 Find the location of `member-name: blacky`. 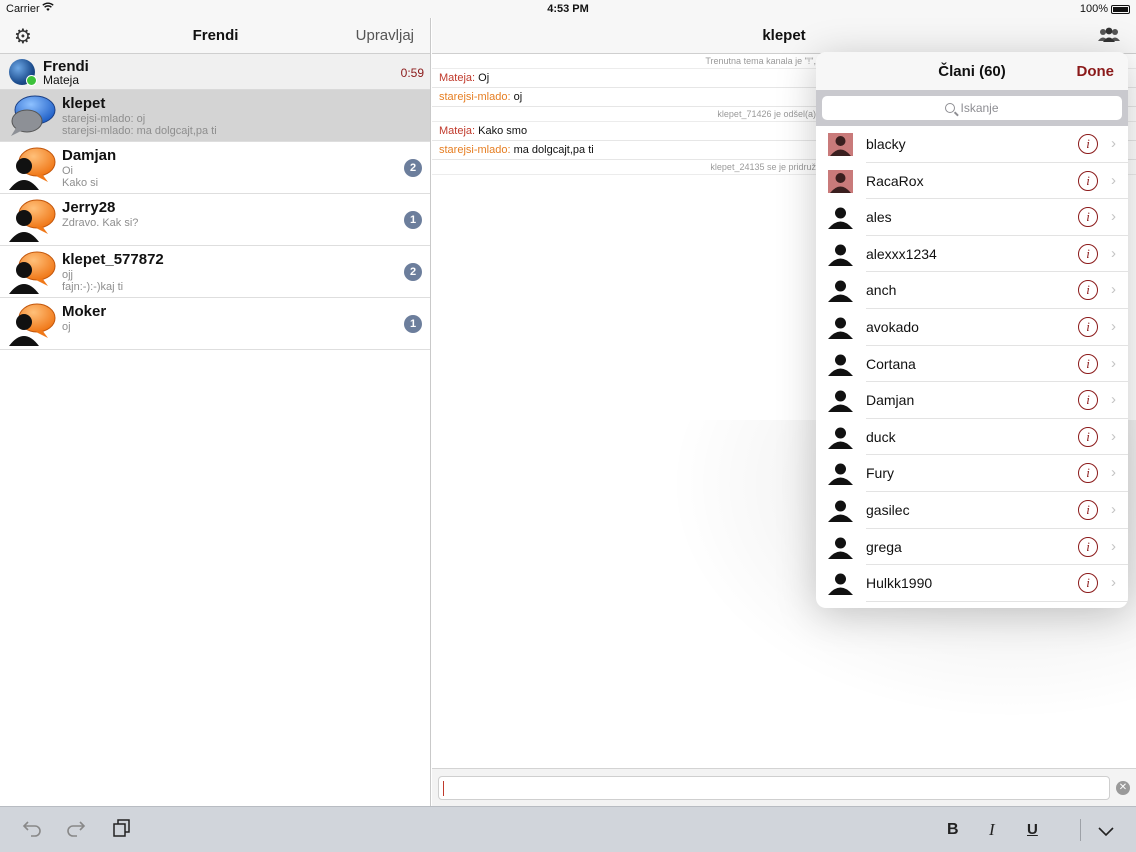

member-name: blacky is located at coordinates (886, 144).